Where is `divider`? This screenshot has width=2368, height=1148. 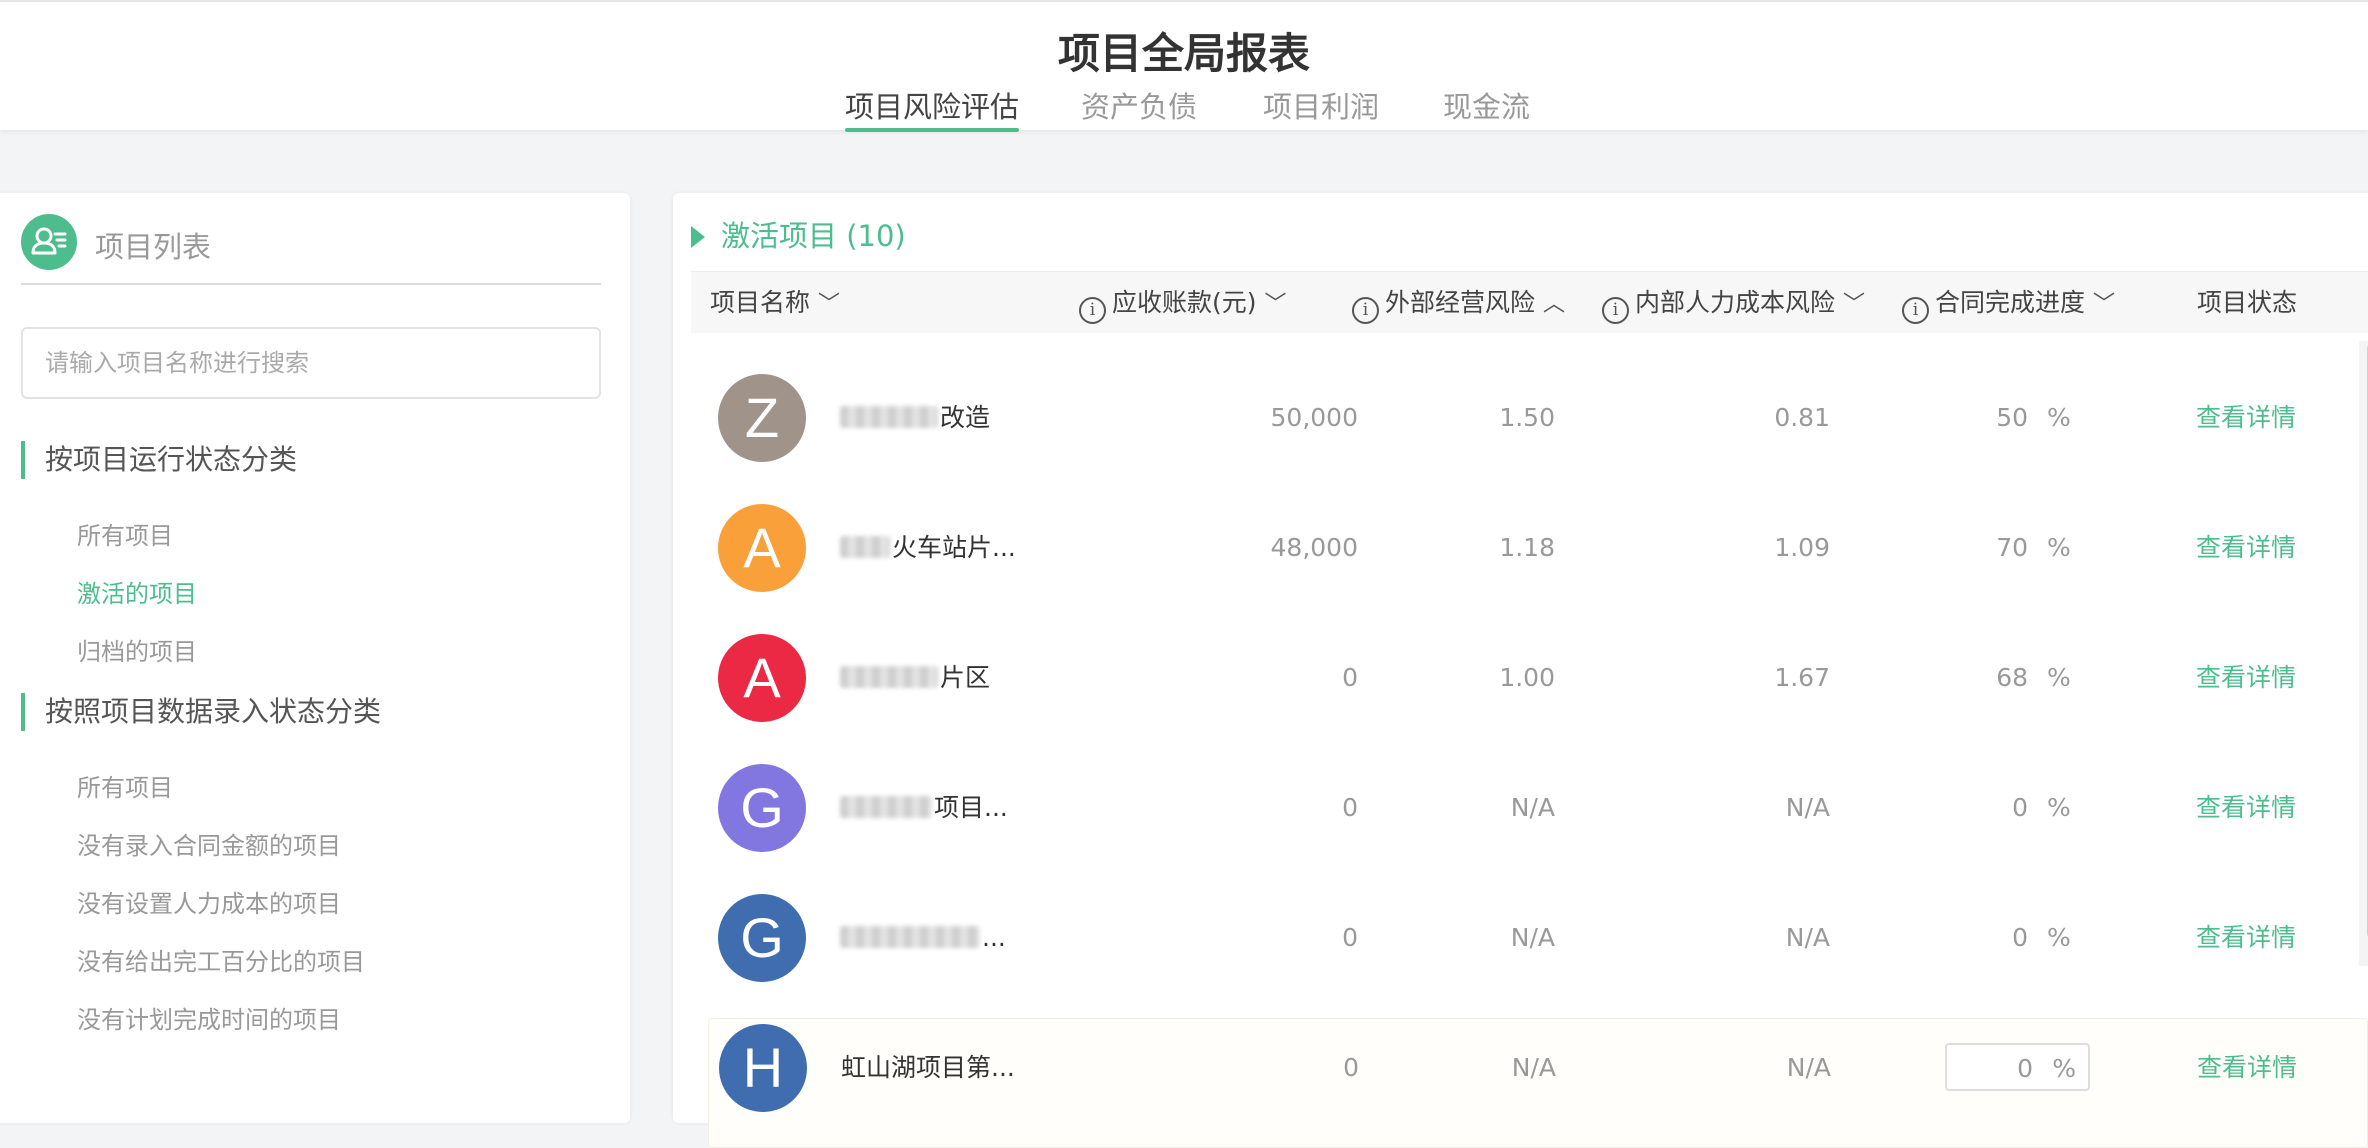
divider is located at coordinates (311, 284).